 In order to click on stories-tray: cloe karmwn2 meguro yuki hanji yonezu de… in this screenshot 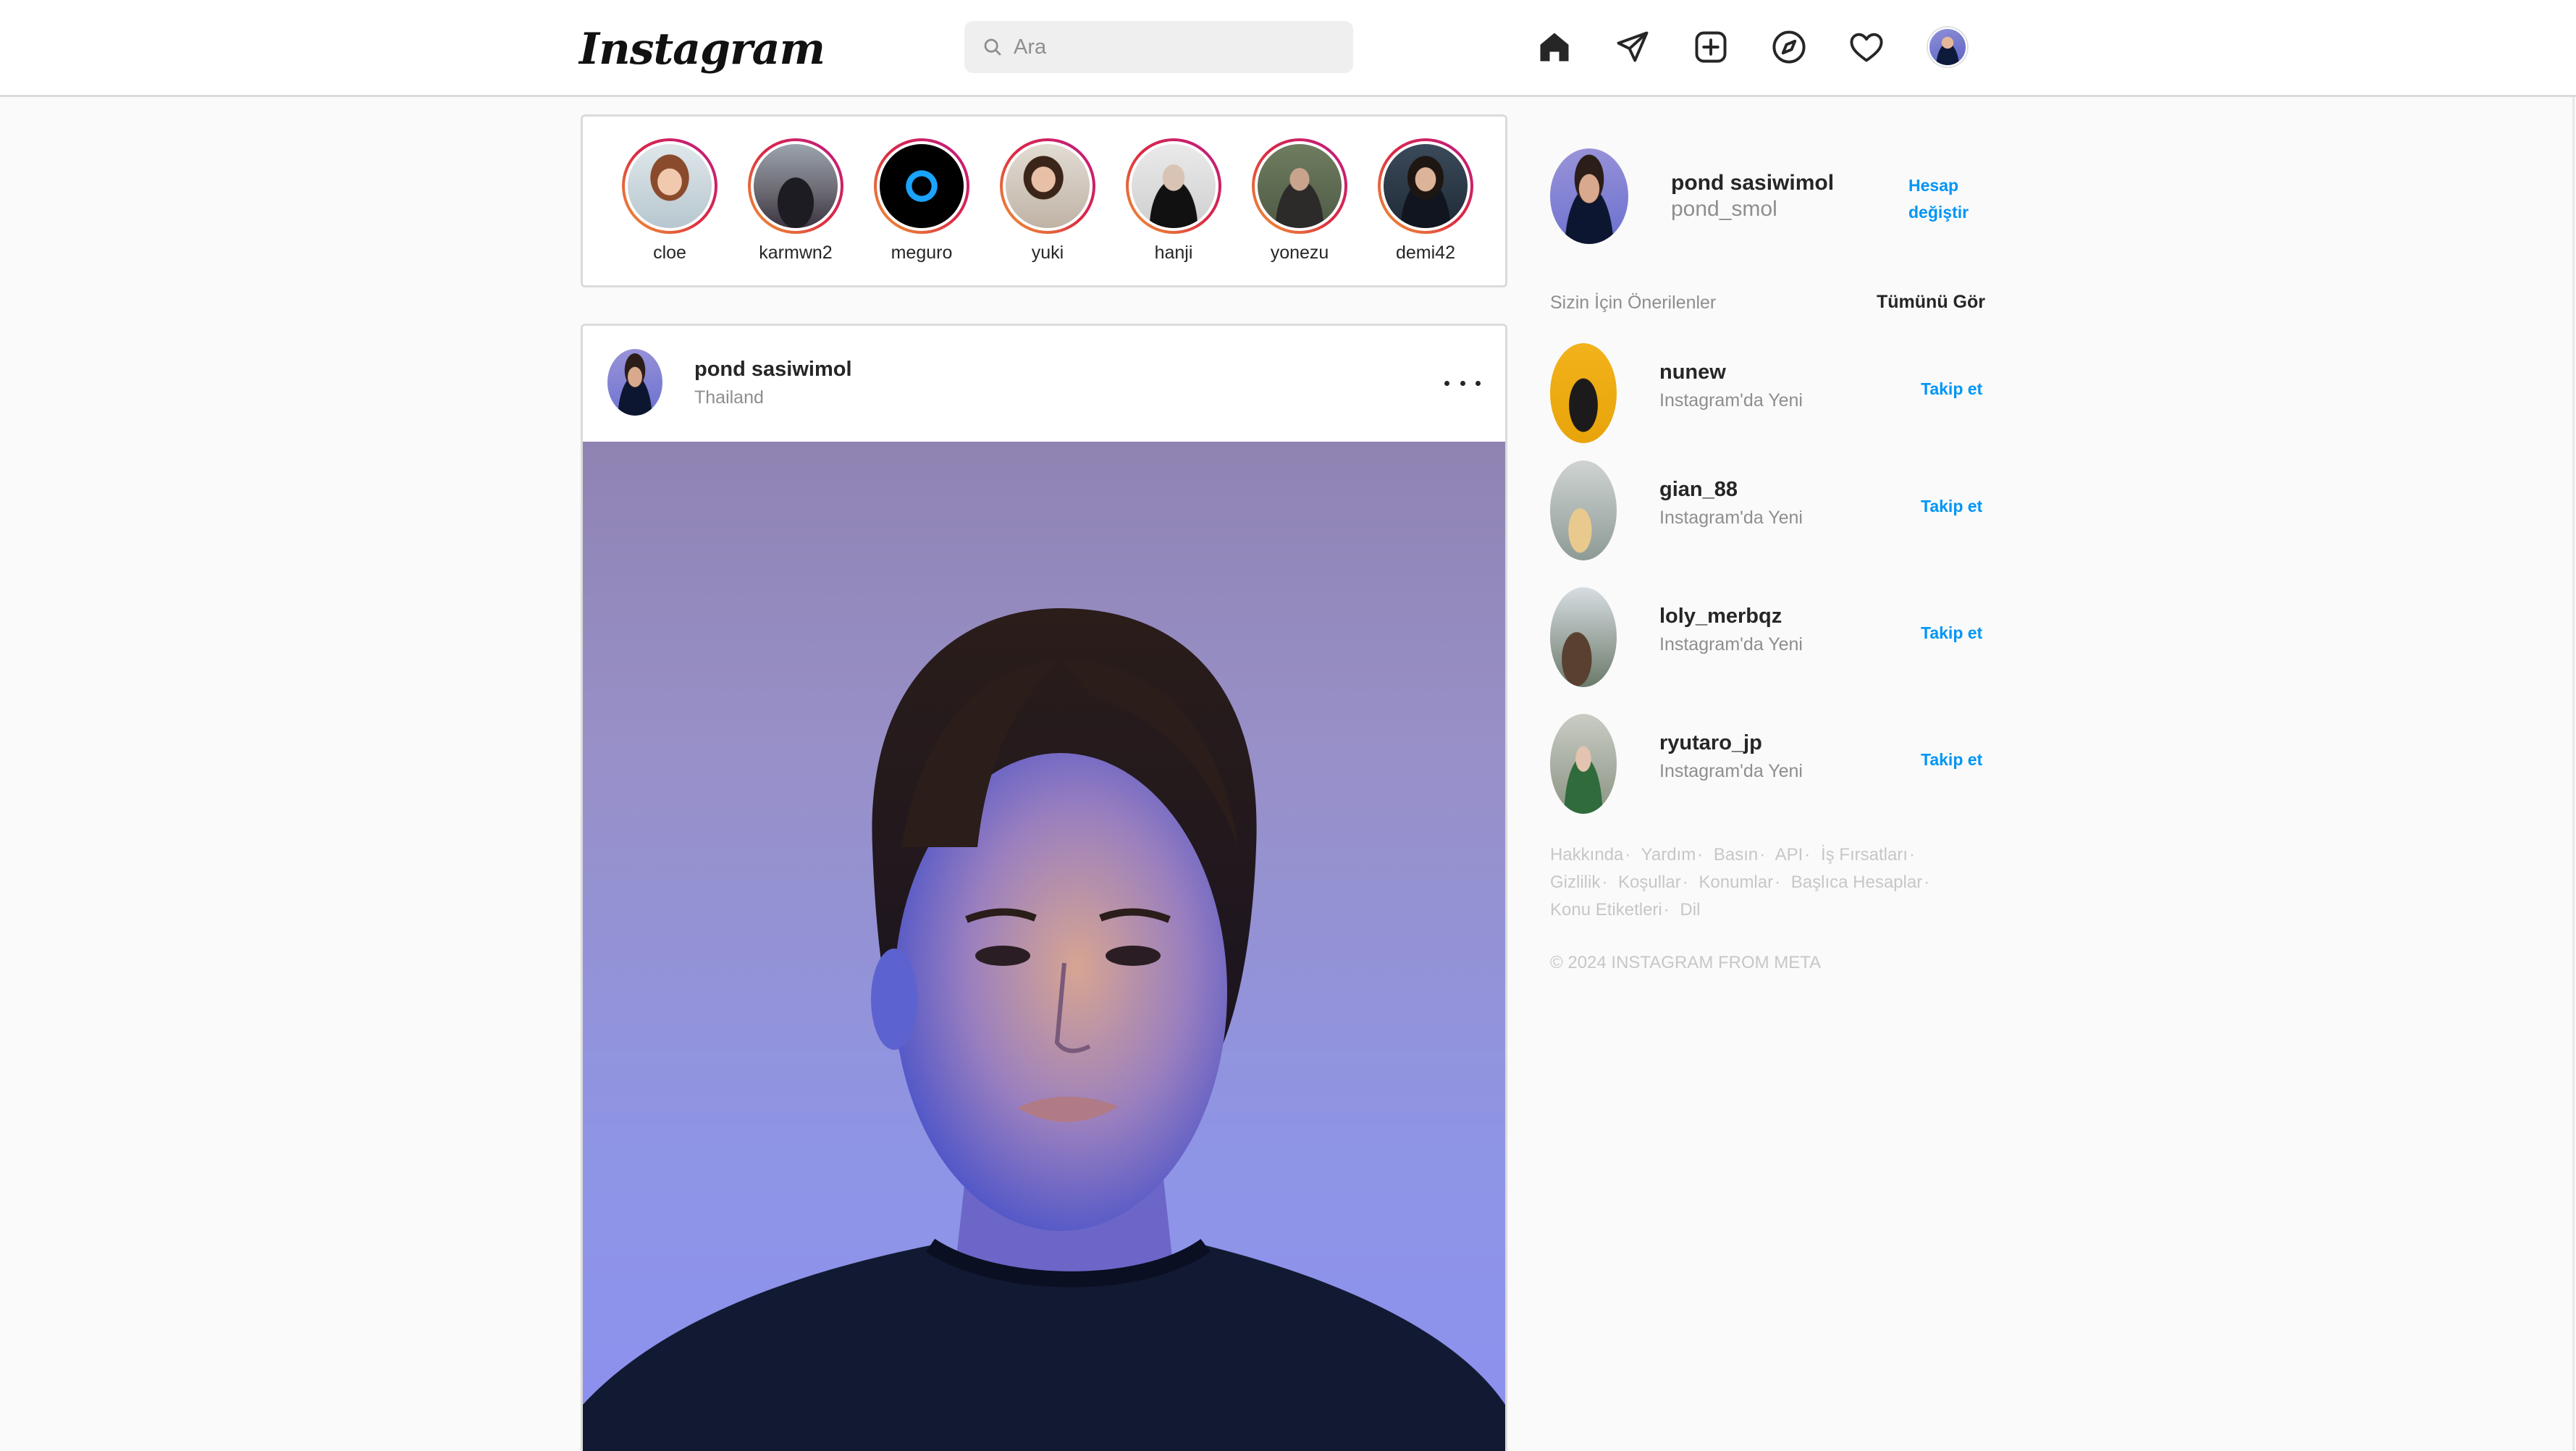, I will do `click(1044, 200)`.